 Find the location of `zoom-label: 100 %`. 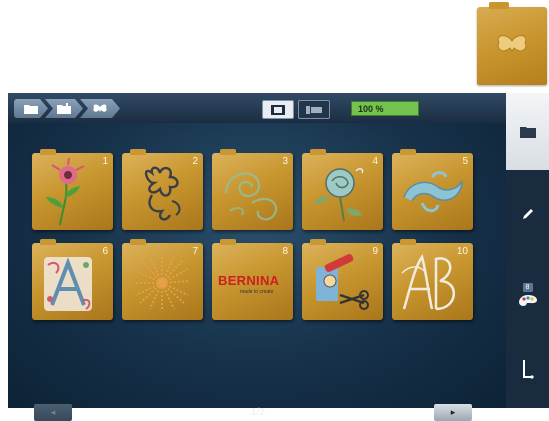

zoom-label: 100 % is located at coordinates (371, 108).